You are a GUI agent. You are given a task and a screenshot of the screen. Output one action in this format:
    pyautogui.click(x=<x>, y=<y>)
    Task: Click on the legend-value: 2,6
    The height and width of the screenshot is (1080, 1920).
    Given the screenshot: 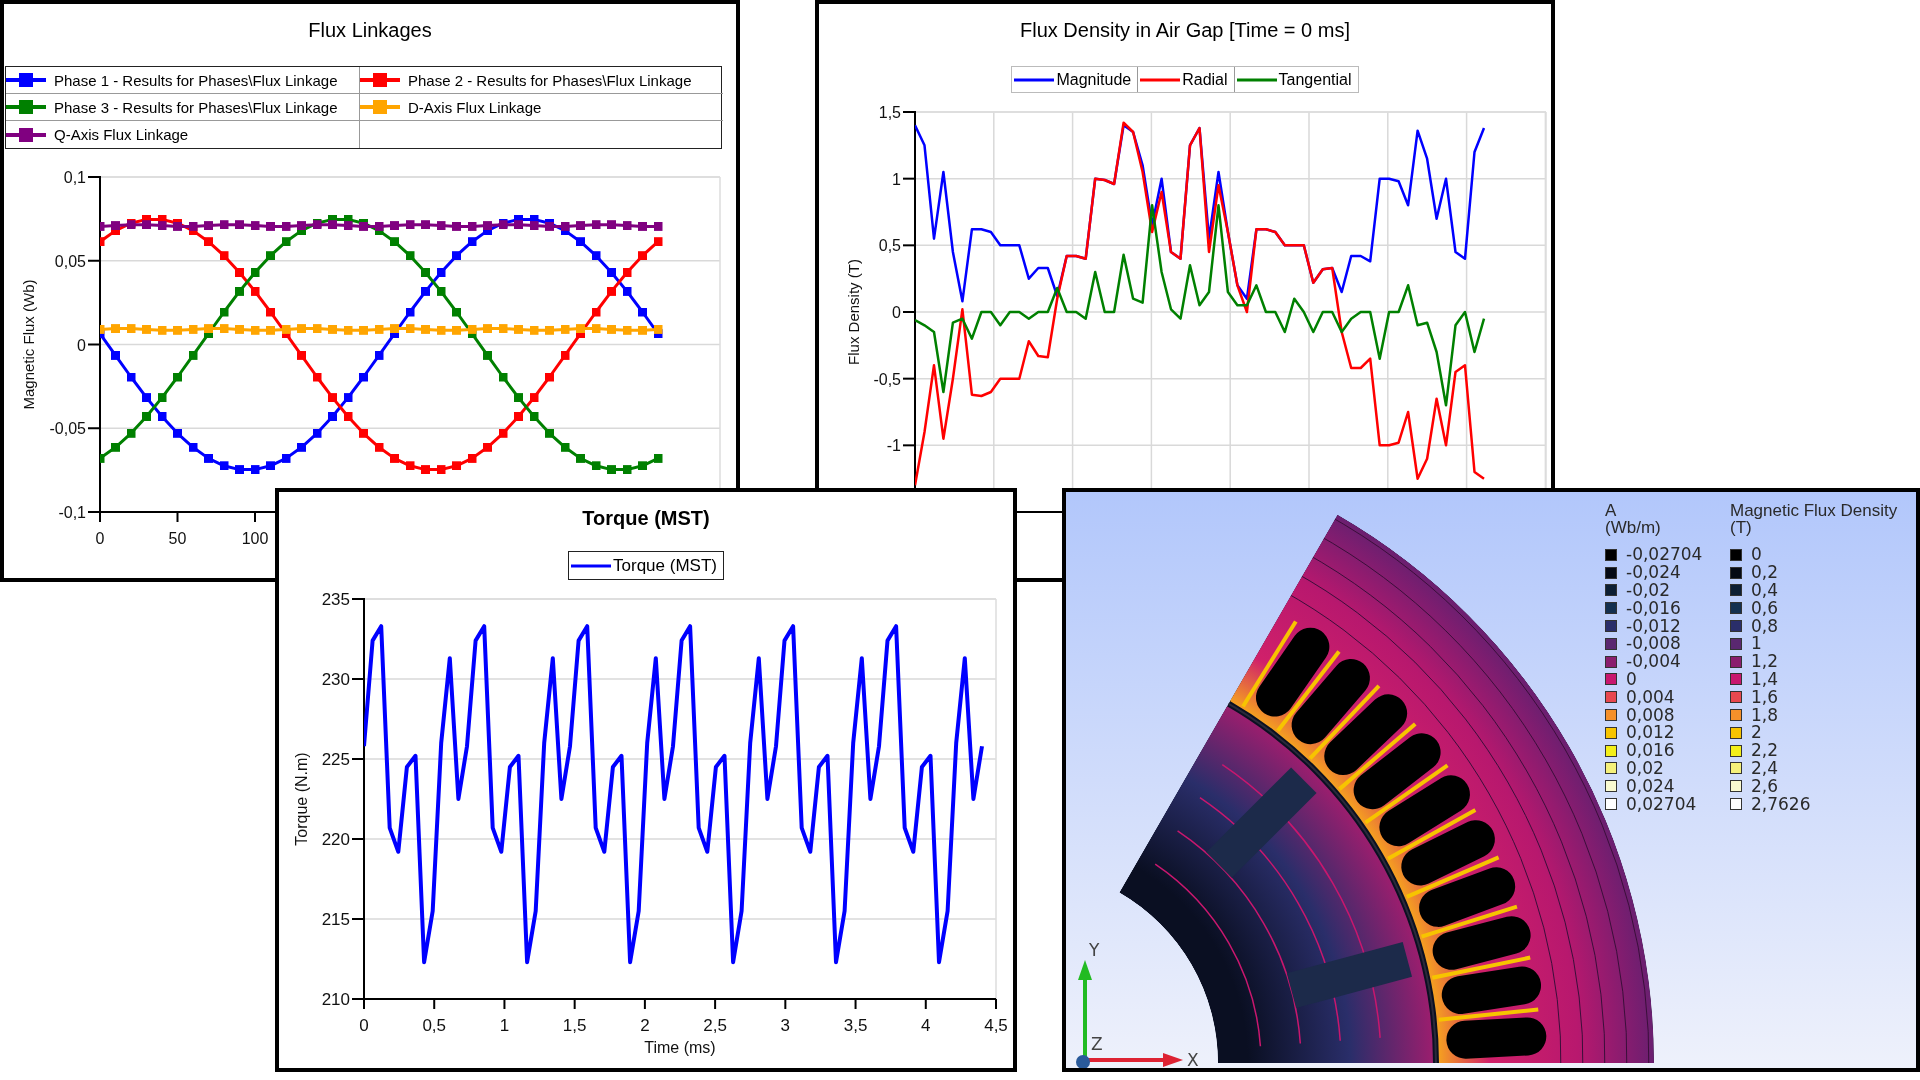 What is the action you would take?
    pyautogui.click(x=1765, y=786)
    